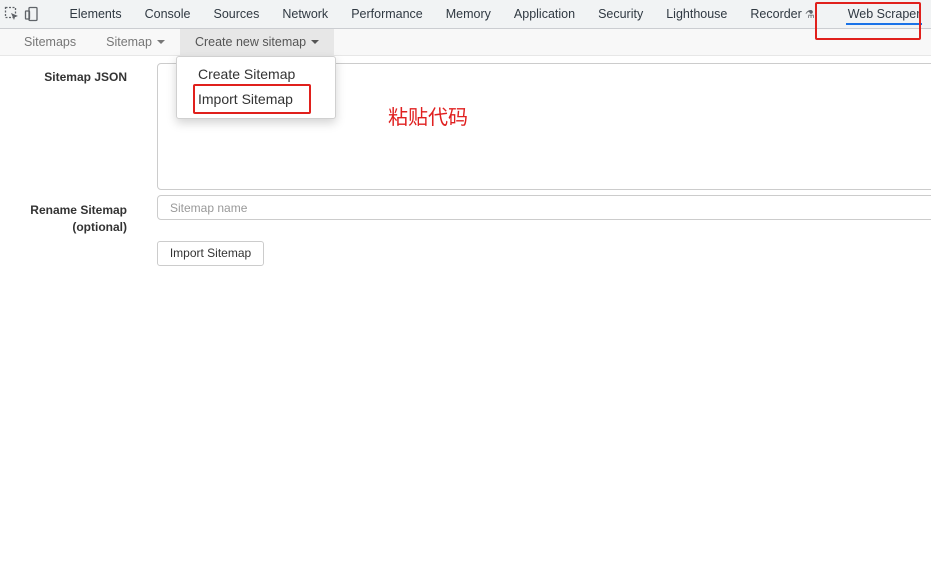 The width and height of the screenshot is (931, 581). Describe the element at coordinates (167, 14) in the screenshot. I see `tab-console: Console` at that location.